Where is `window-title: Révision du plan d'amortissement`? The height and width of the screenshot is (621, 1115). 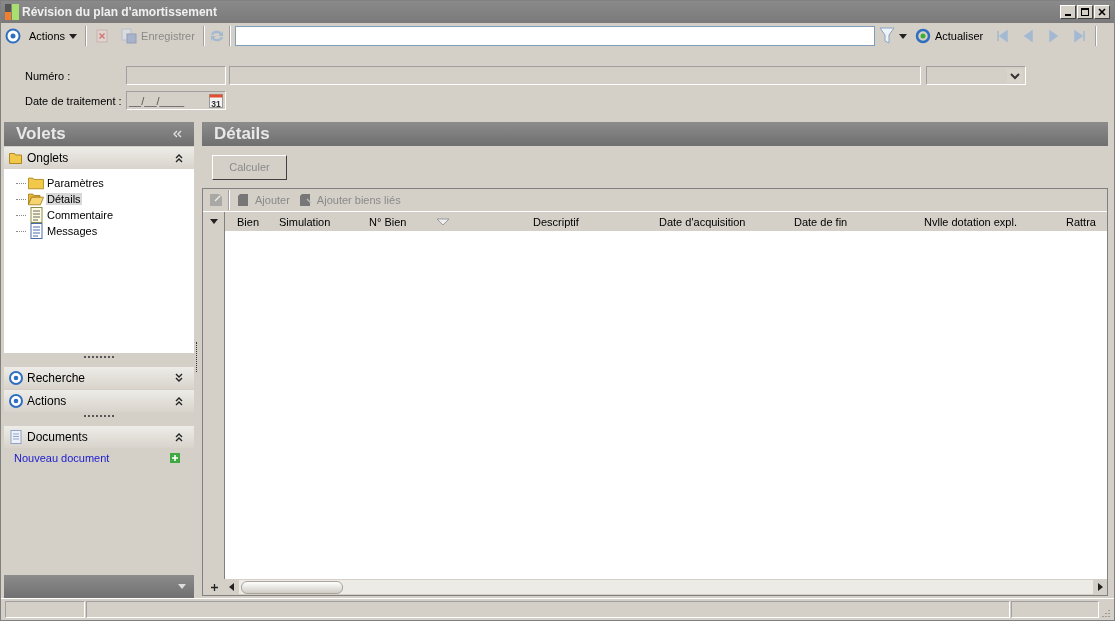 window-title: Révision du plan d'amortissement is located at coordinates (119, 12).